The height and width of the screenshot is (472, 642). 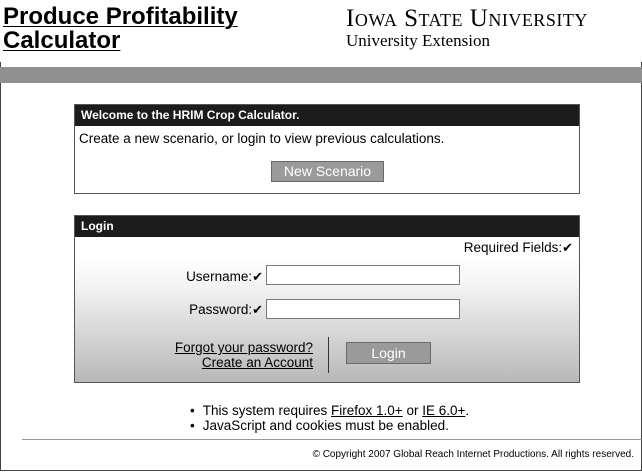 What do you see at coordinates (513, 247) in the screenshot?
I see `required-fields-label: Required Fields:` at bounding box center [513, 247].